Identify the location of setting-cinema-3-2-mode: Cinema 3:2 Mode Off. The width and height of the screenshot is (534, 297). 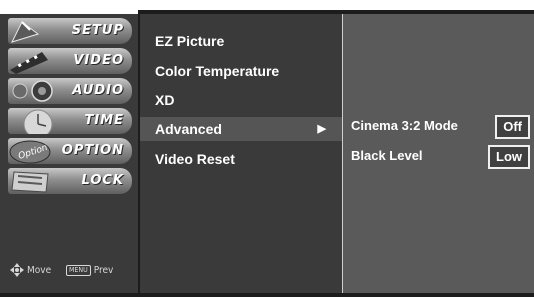
(438, 126).